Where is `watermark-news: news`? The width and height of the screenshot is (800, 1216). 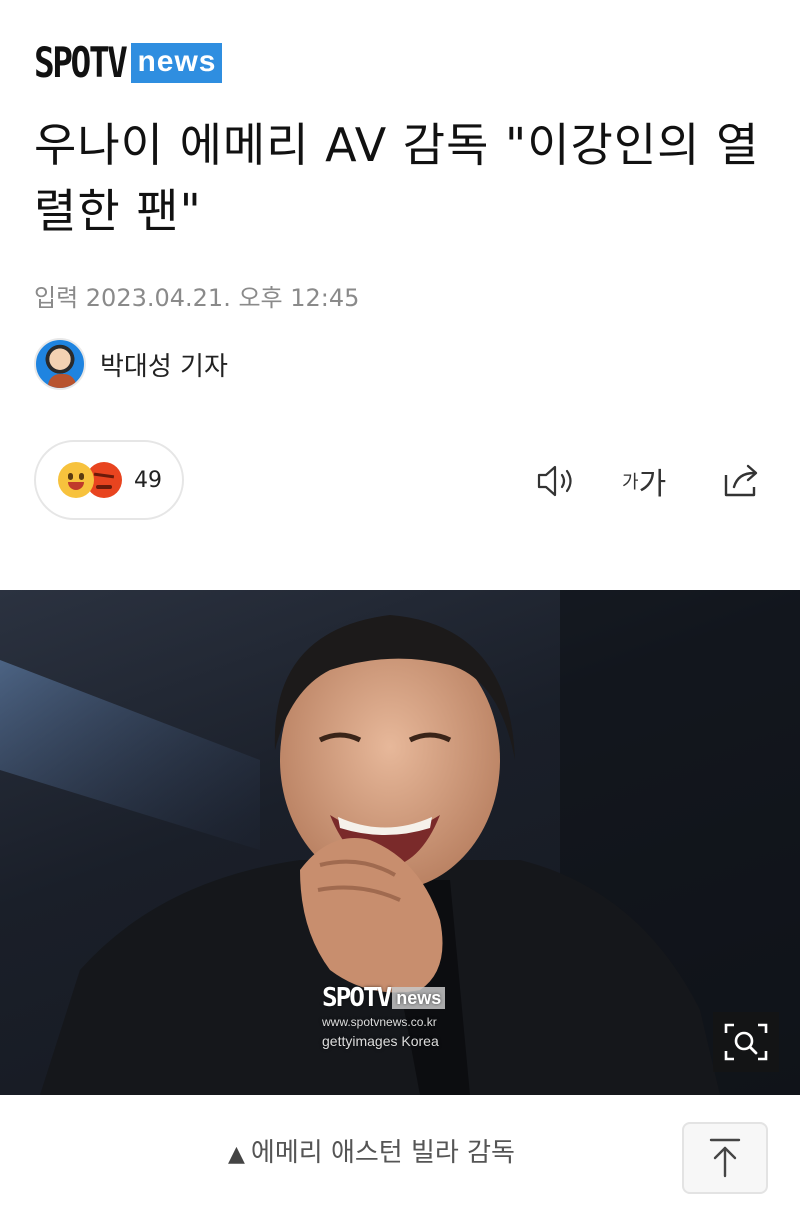 watermark-news: news is located at coordinates (419, 998).